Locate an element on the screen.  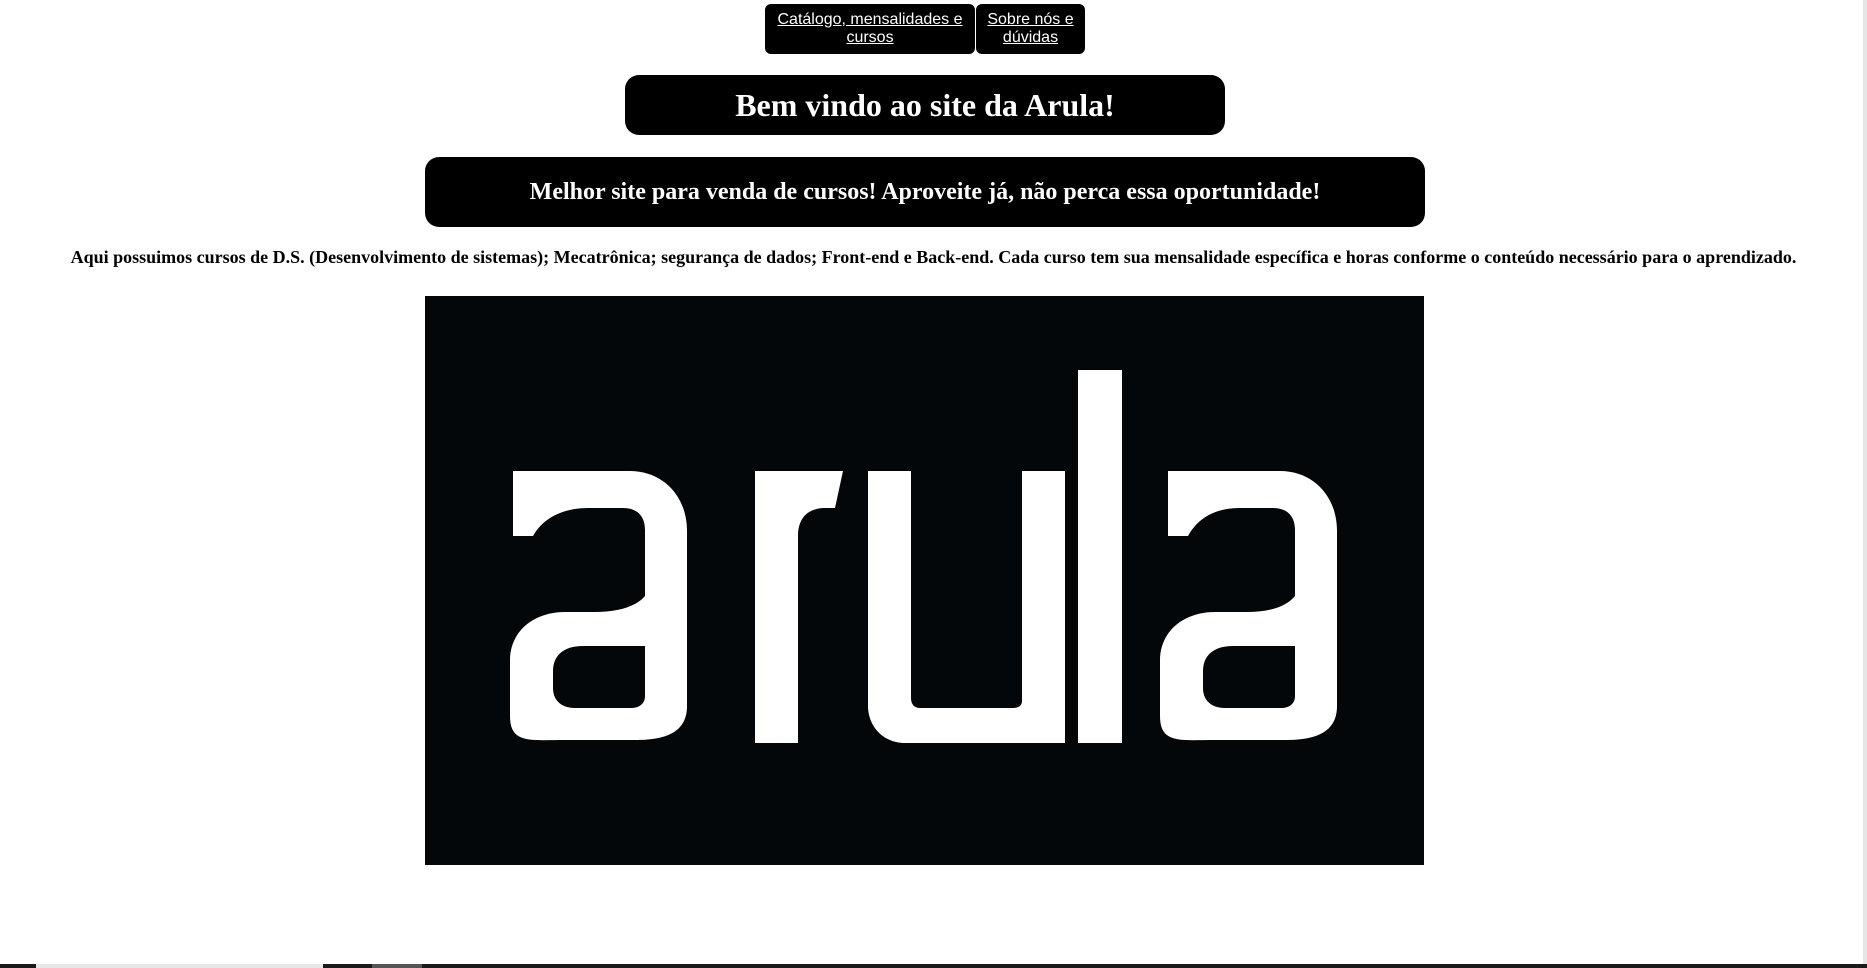
horizontal-scrollbar-thumb is located at coordinates (179, 966).